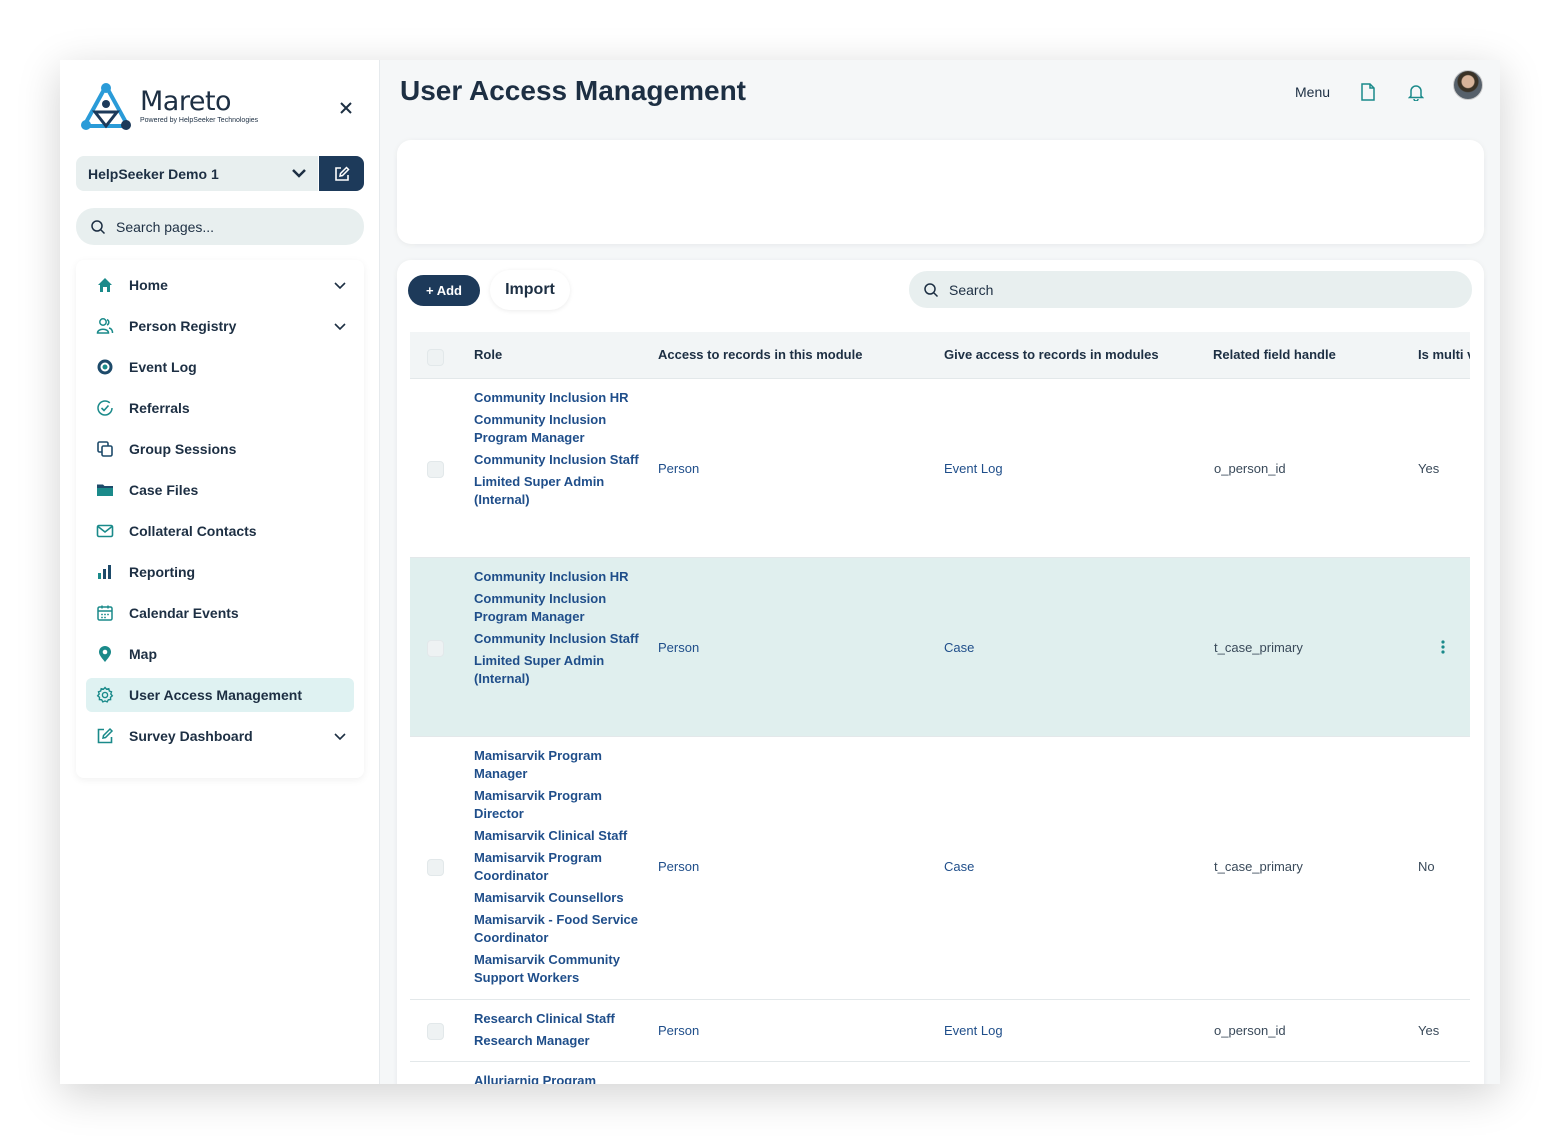  I want to click on search-pages-input, so click(226, 226).